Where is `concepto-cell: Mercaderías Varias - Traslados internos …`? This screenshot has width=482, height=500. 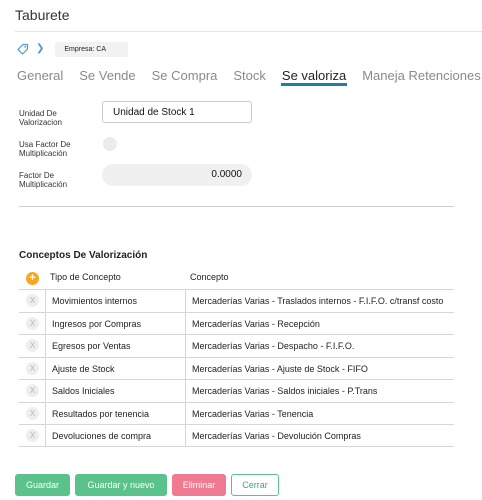 concepto-cell: Mercaderías Varias - Traslados internos … is located at coordinates (319, 301).